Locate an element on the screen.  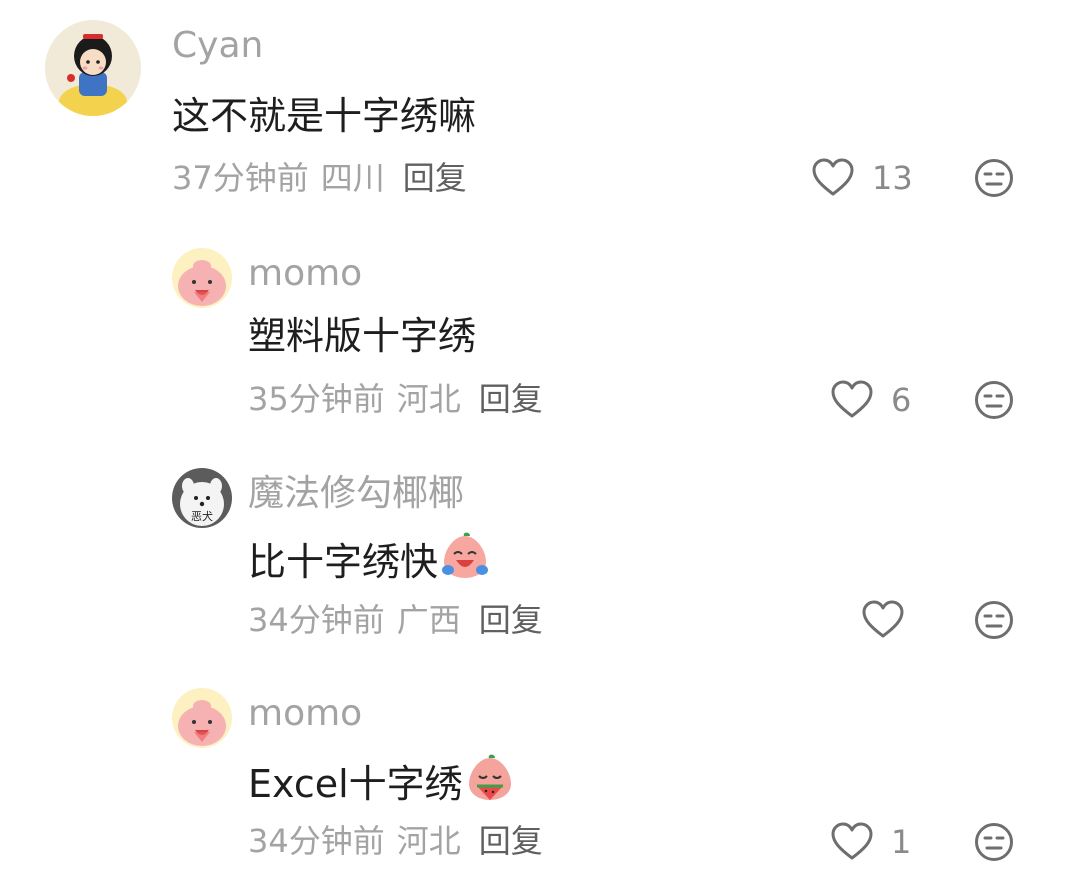
comment-text-body: 比十字绣快 is located at coordinates (343, 561).